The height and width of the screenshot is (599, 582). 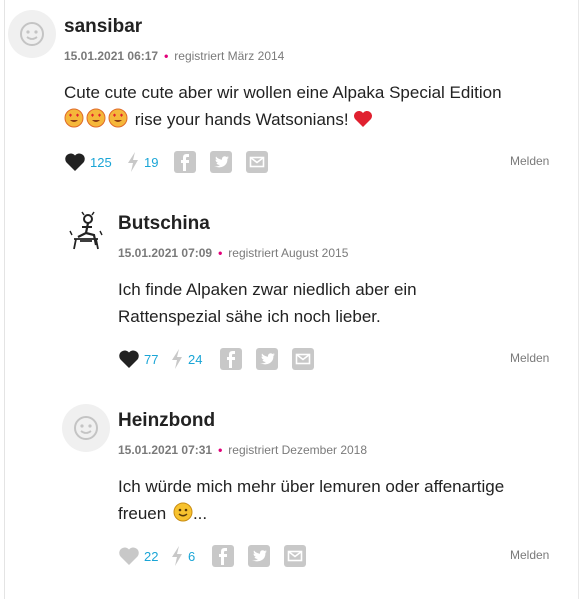 What do you see at coordinates (288, 253) in the screenshot?
I see `registration-date: registriert August 2015` at bounding box center [288, 253].